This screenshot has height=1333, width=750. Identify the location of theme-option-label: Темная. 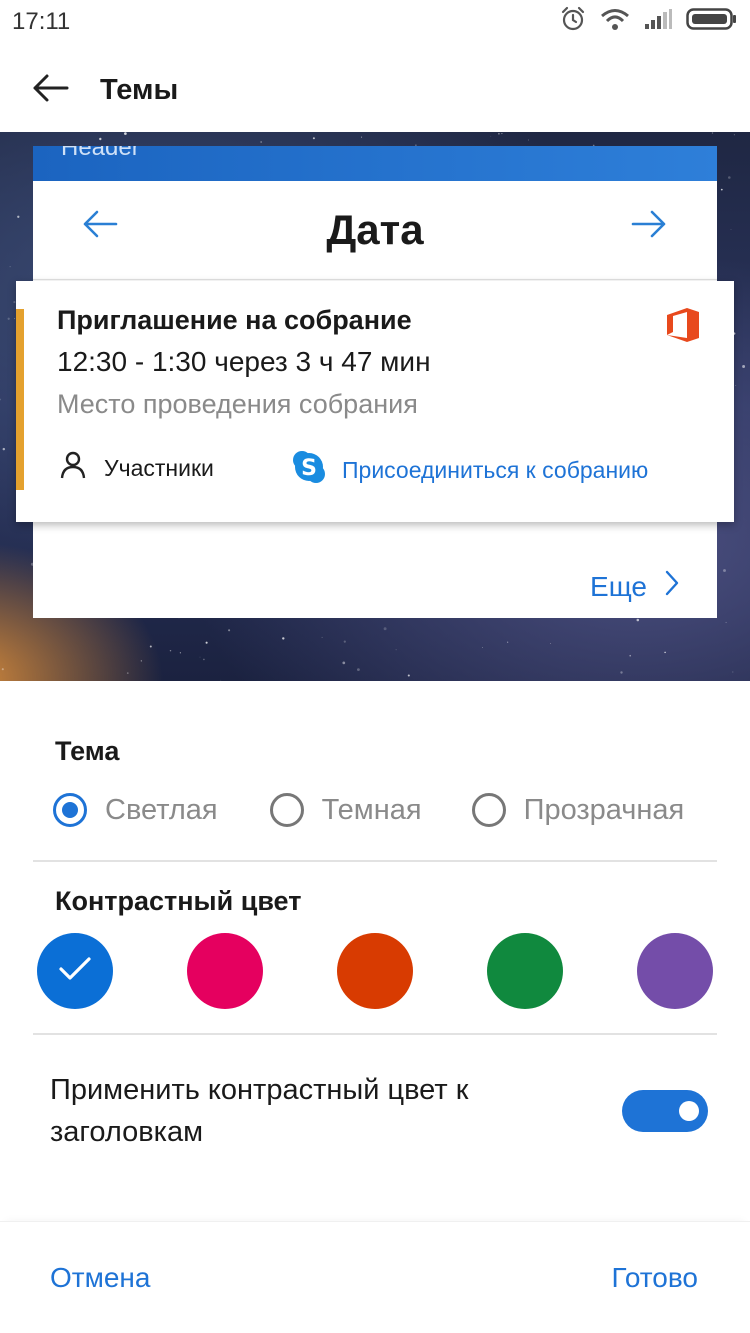
(371, 809).